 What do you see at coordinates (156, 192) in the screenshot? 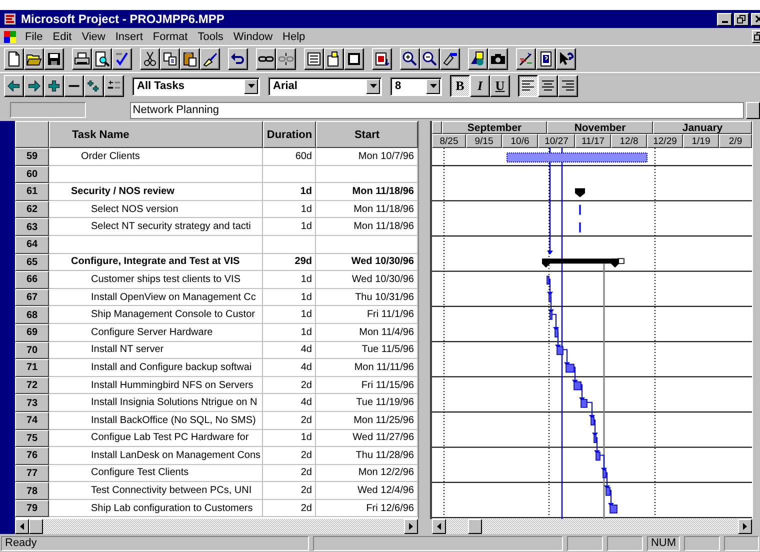
I see `table-cell: Security / NOS review` at bounding box center [156, 192].